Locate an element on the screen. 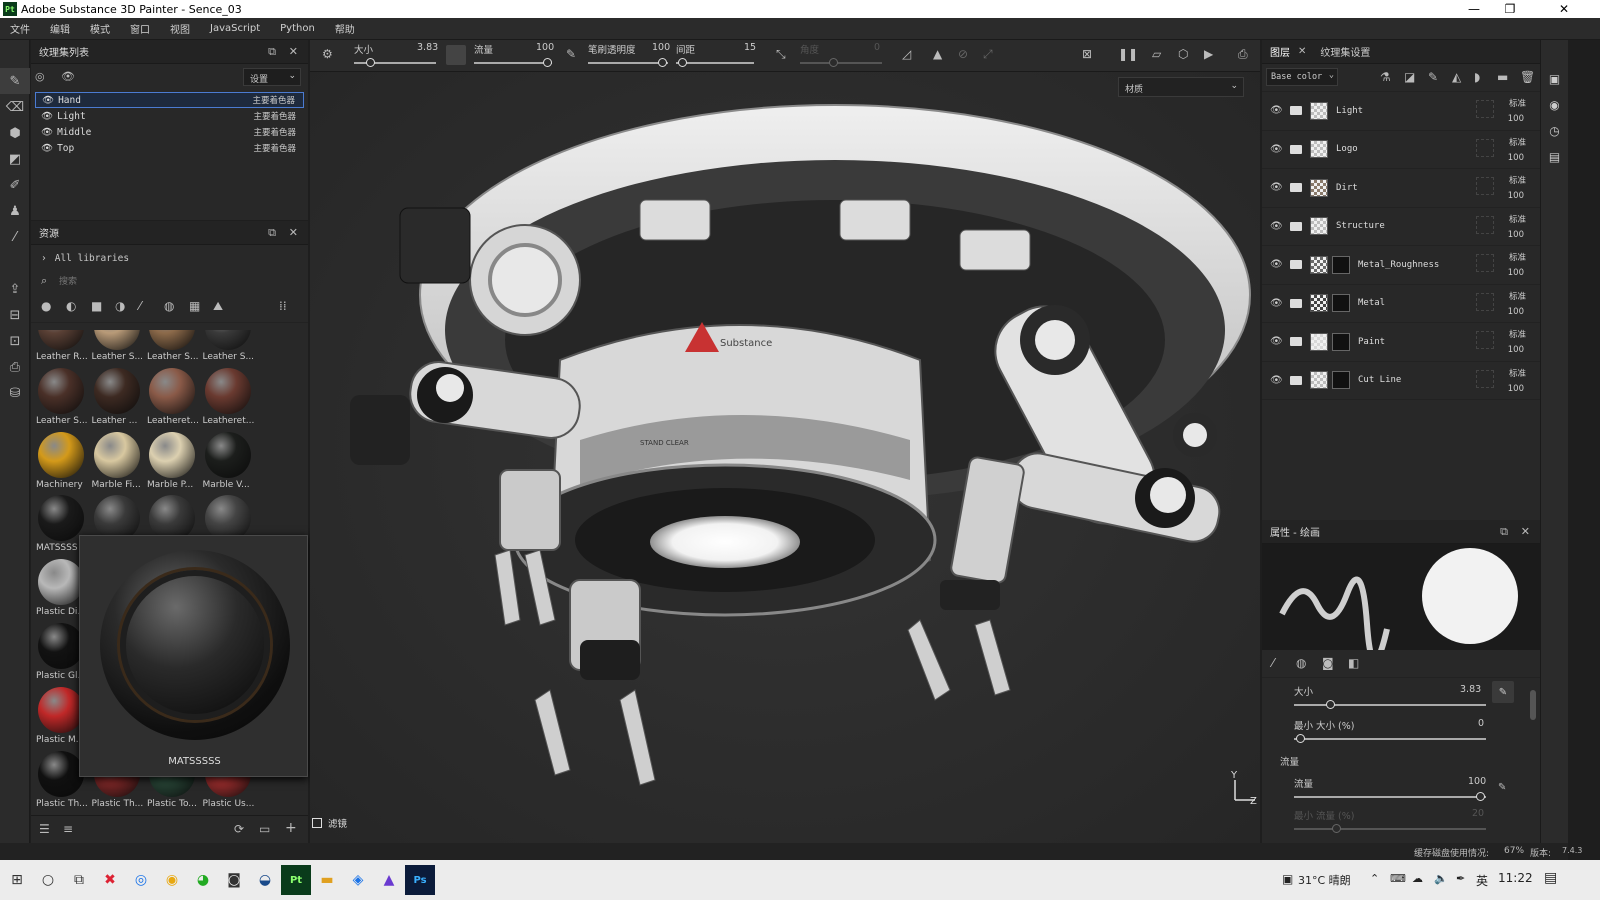  menu-python: Python is located at coordinates (297, 28).